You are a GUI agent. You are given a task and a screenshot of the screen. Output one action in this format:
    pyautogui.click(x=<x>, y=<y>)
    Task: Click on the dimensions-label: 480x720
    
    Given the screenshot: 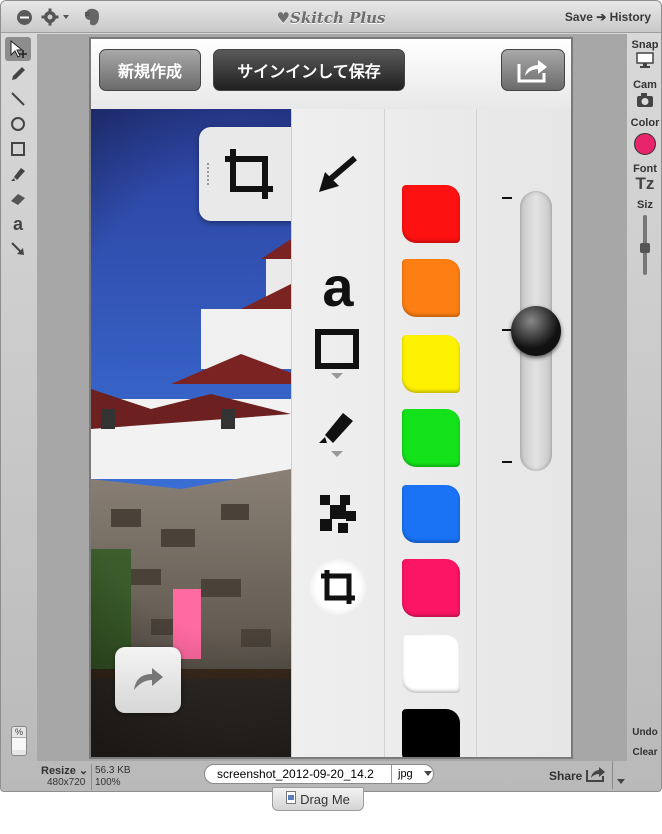 What is the action you would take?
    pyautogui.click(x=66, y=782)
    